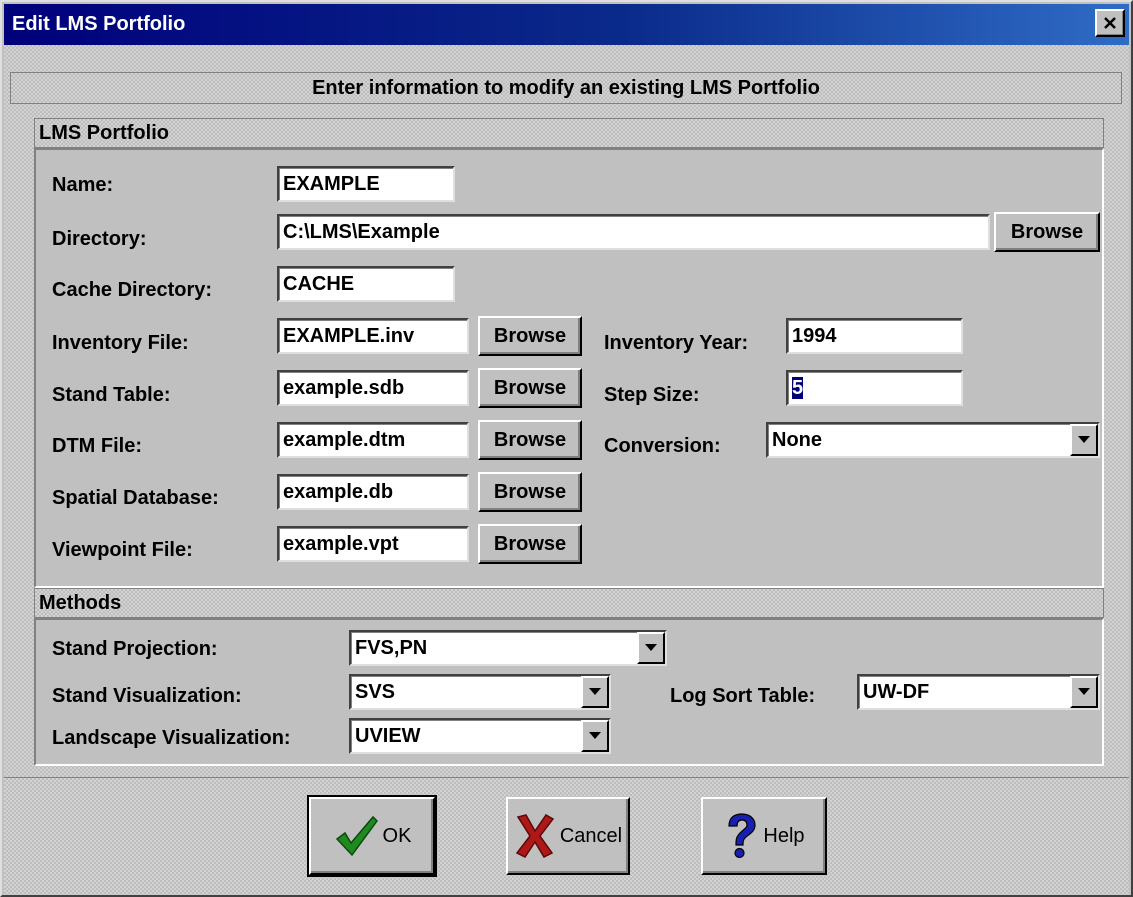  I want to click on help-button: Help, so click(764, 836).